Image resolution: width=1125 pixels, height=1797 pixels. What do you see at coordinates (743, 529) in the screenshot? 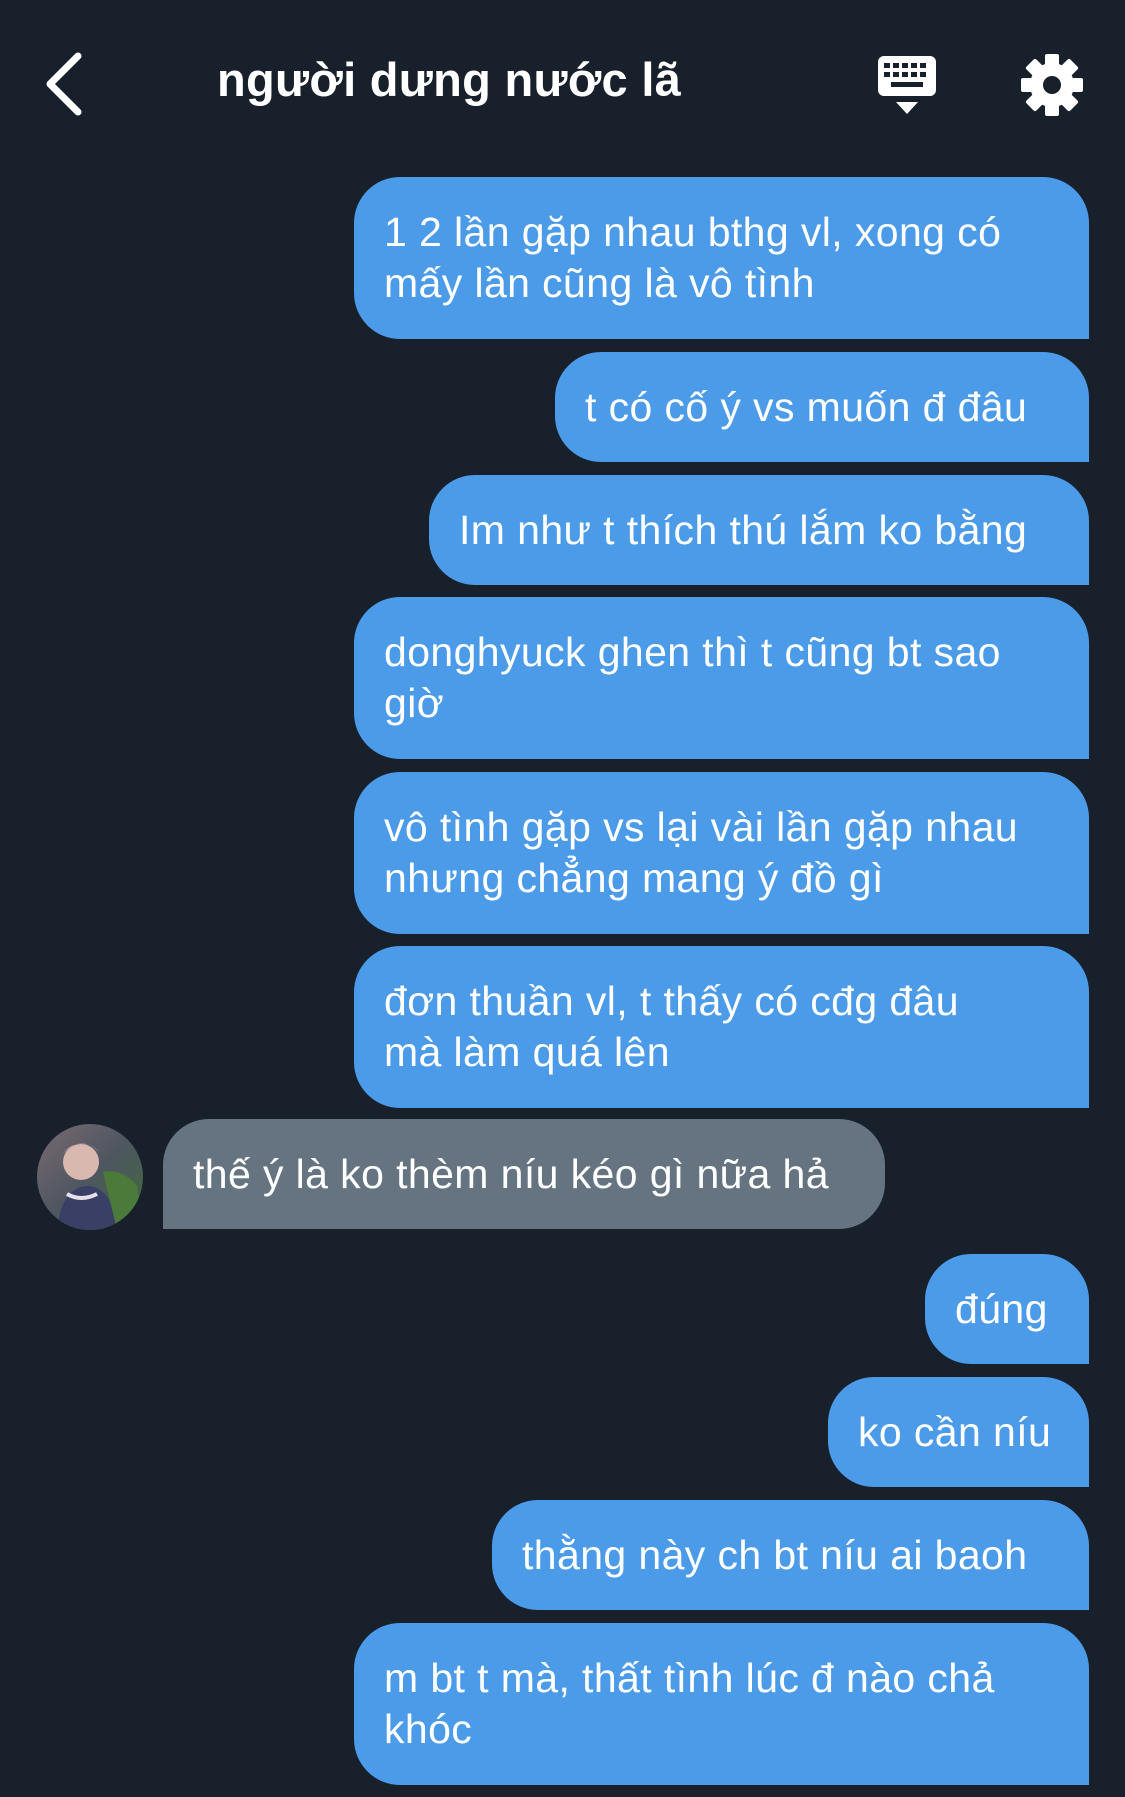
I see `message-text: Im như t thích thú lắm ko bằng` at bounding box center [743, 529].